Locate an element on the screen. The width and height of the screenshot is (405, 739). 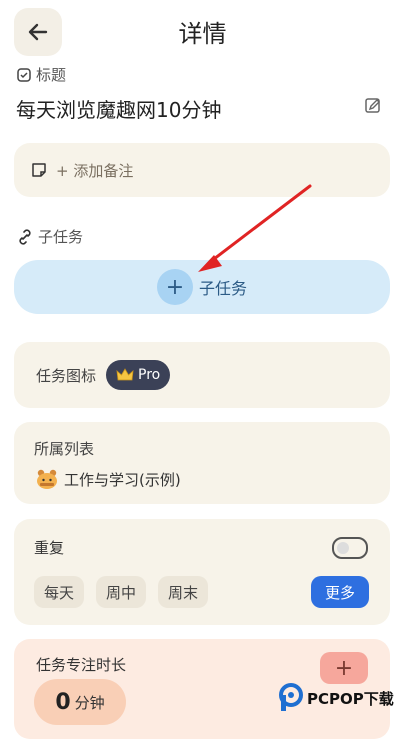
watermark-text: PCPOP下载 is located at coordinates (350, 698).